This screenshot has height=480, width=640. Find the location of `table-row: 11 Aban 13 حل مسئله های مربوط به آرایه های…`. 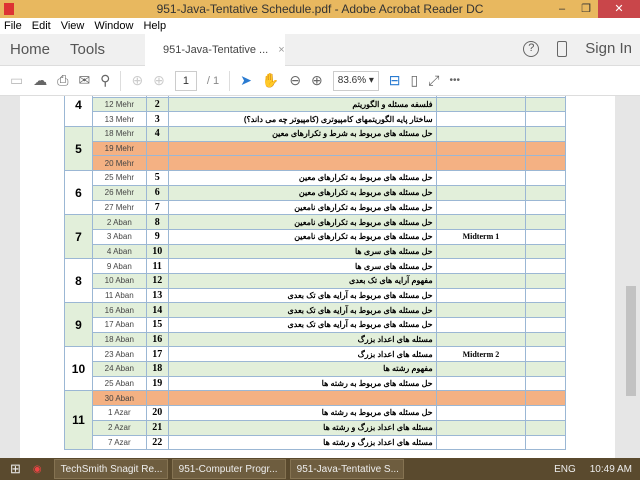

table-row: 11 Aban 13 حل مسئله های مربوط به آرایه های… is located at coordinates (315, 295).